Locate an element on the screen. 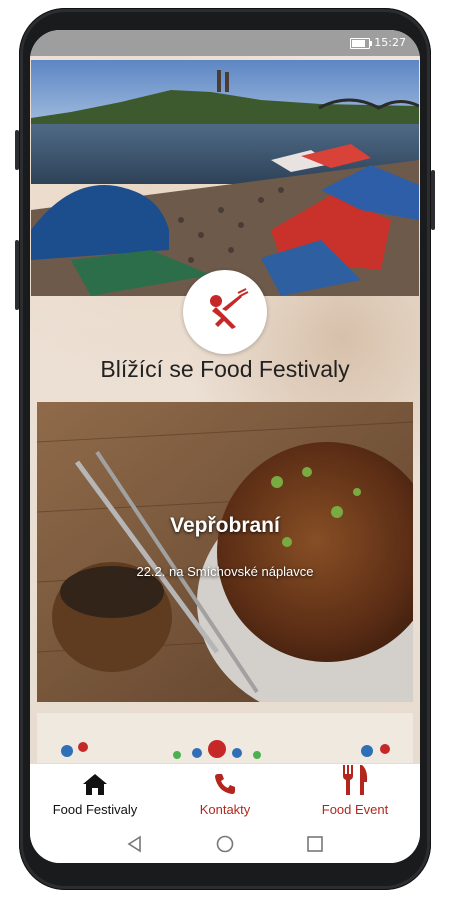 The height and width of the screenshot is (900, 450). event-subtitle: 22.2. na Smíchovské náplavce is located at coordinates (225, 571).